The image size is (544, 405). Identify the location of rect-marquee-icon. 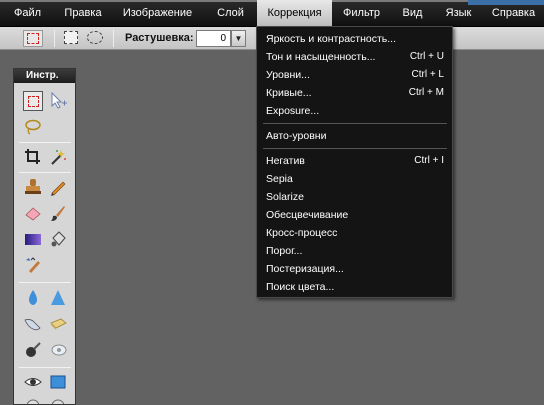
(33, 38).